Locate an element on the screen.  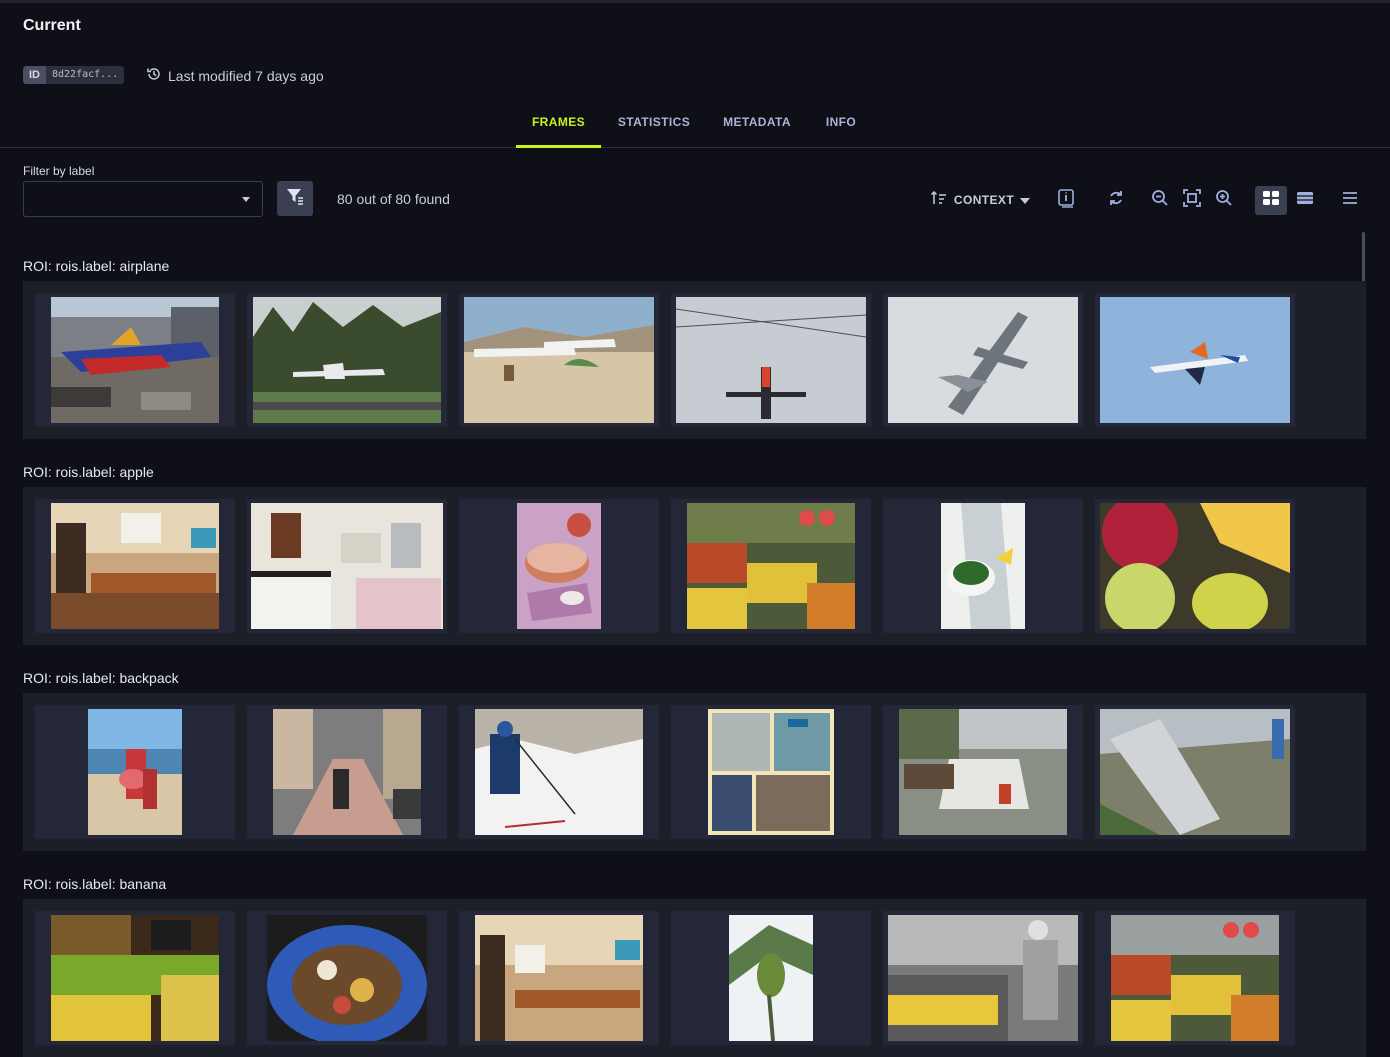
menu-icon is located at coordinates (1350, 200).